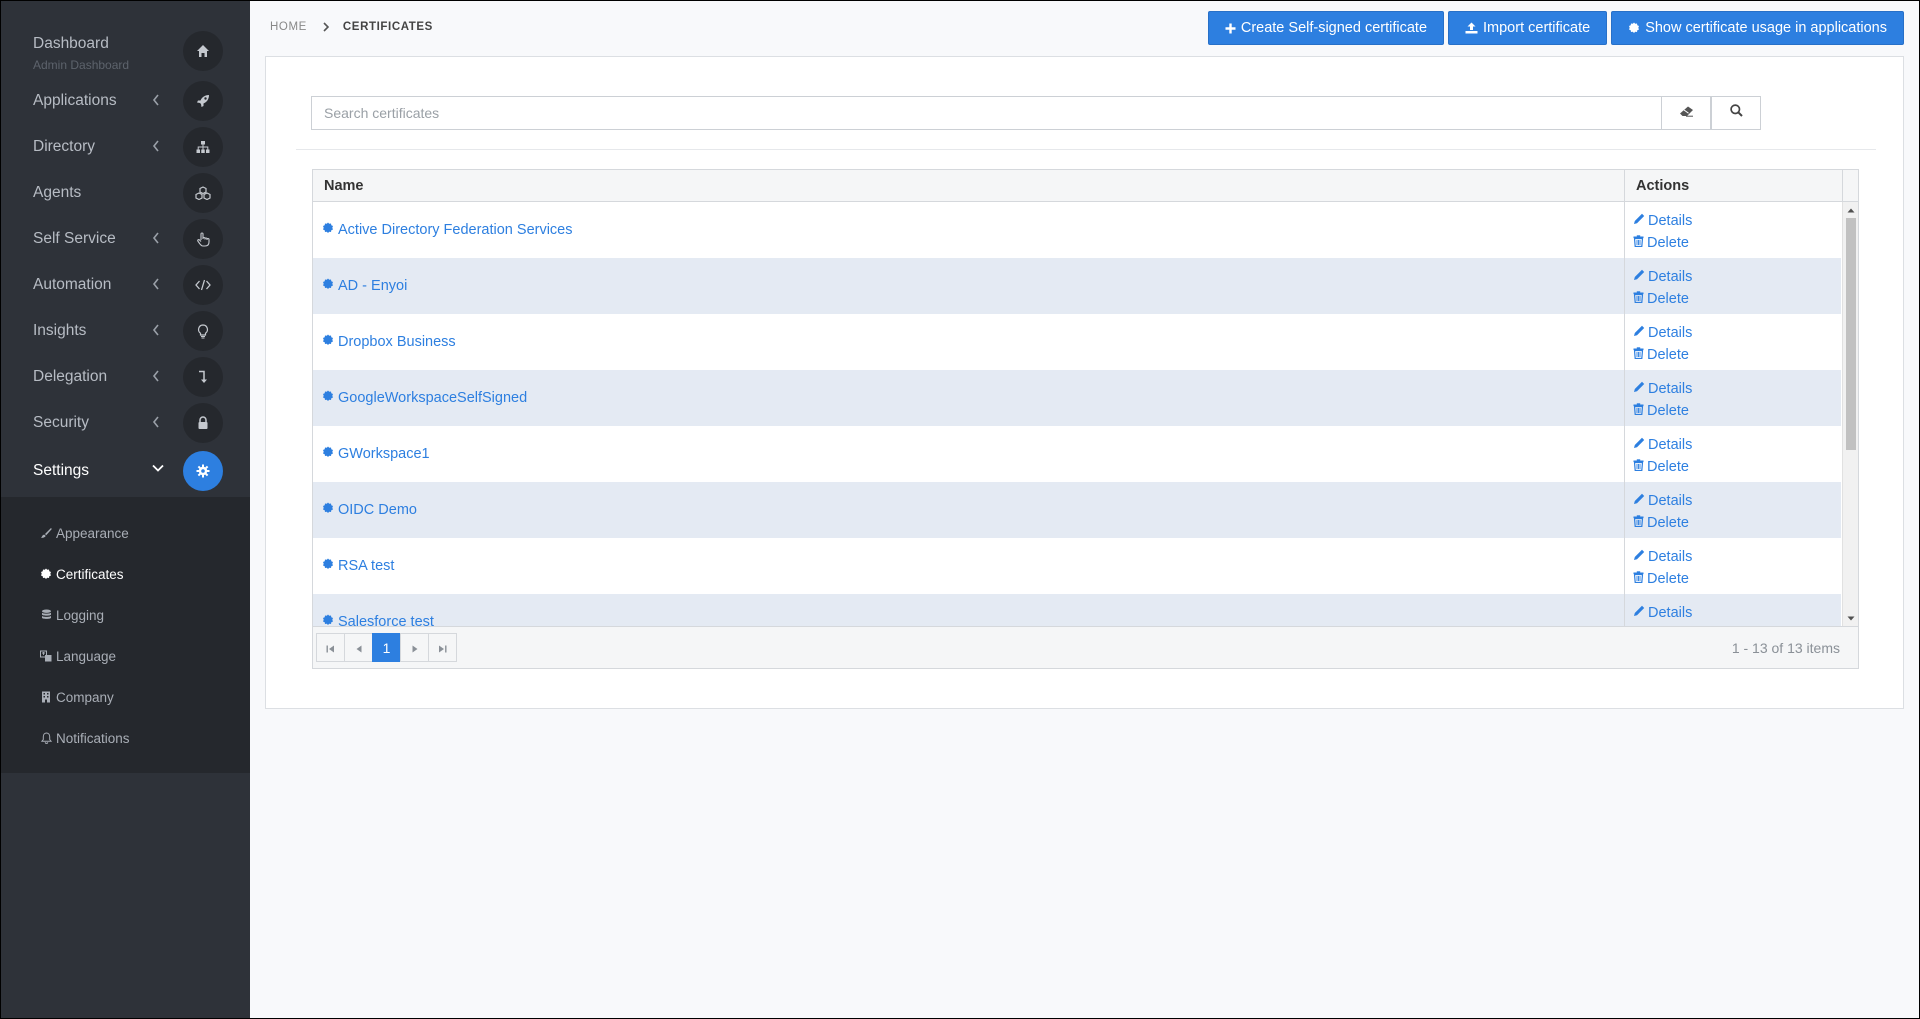 This screenshot has height=1019, width=1920. Describe the element at coordinates (1851, 618) in the screenshot. I see `scroll-down-arrow-icon` at that location.